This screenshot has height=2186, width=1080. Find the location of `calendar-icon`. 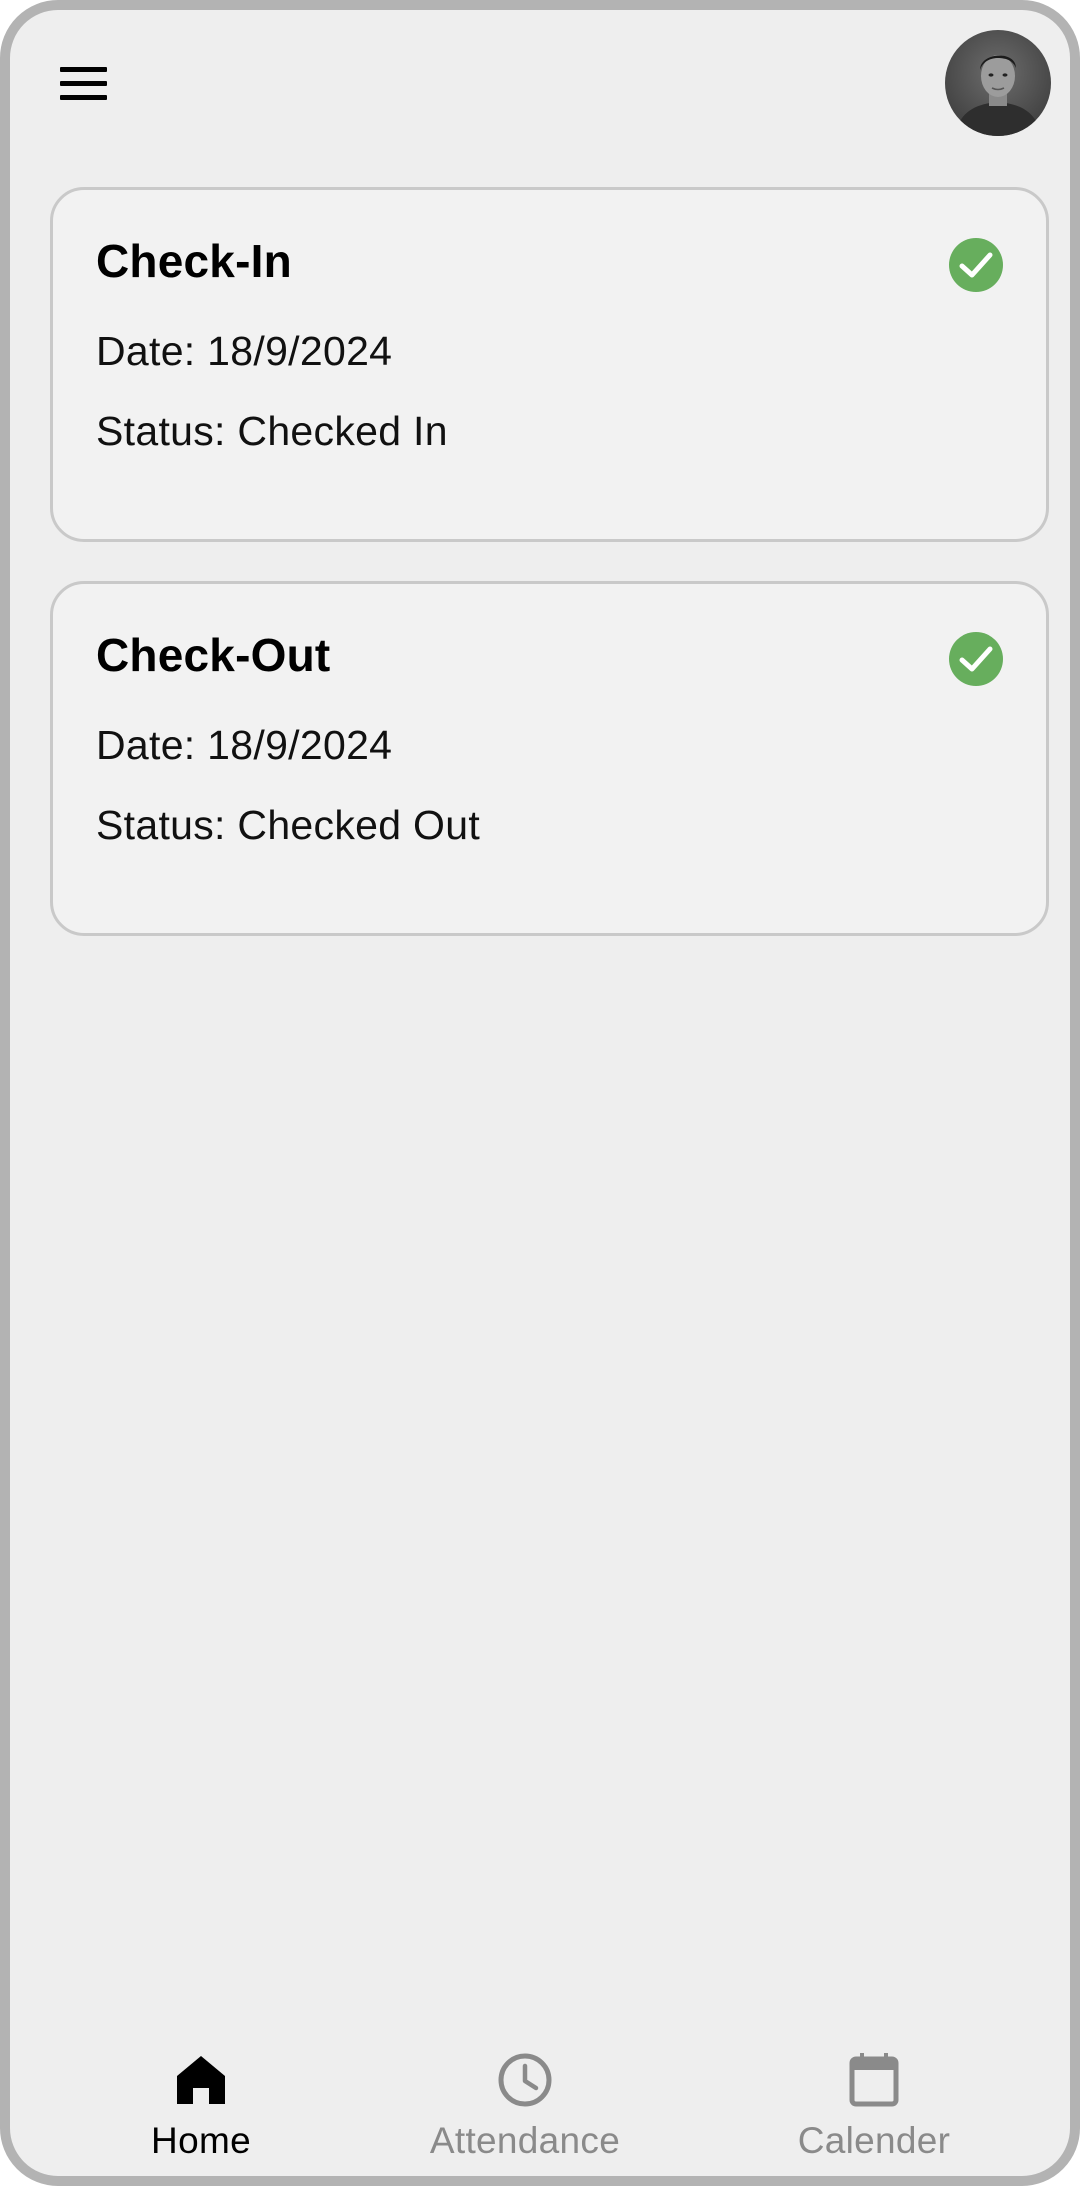

calendar-icon is located at coordinates (874, 2080).